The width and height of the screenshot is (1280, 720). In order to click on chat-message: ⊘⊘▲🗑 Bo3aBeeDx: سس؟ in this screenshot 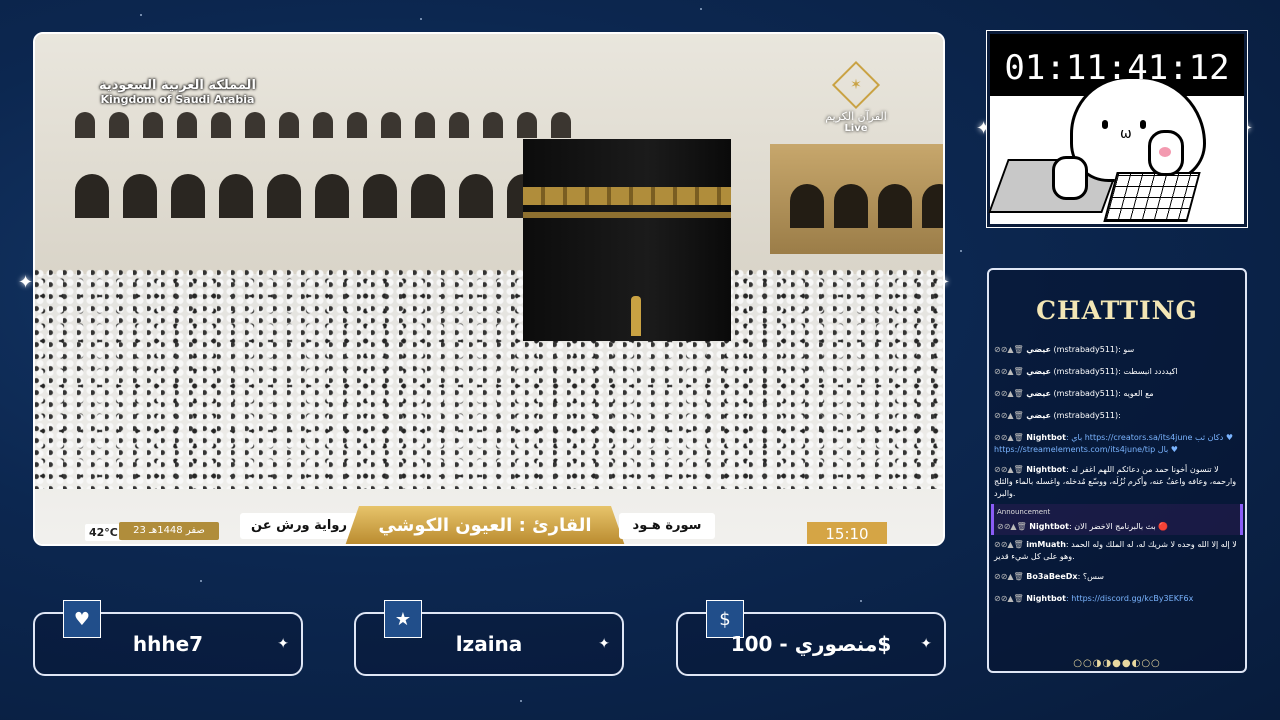, I will do `click(1049, 576)`.